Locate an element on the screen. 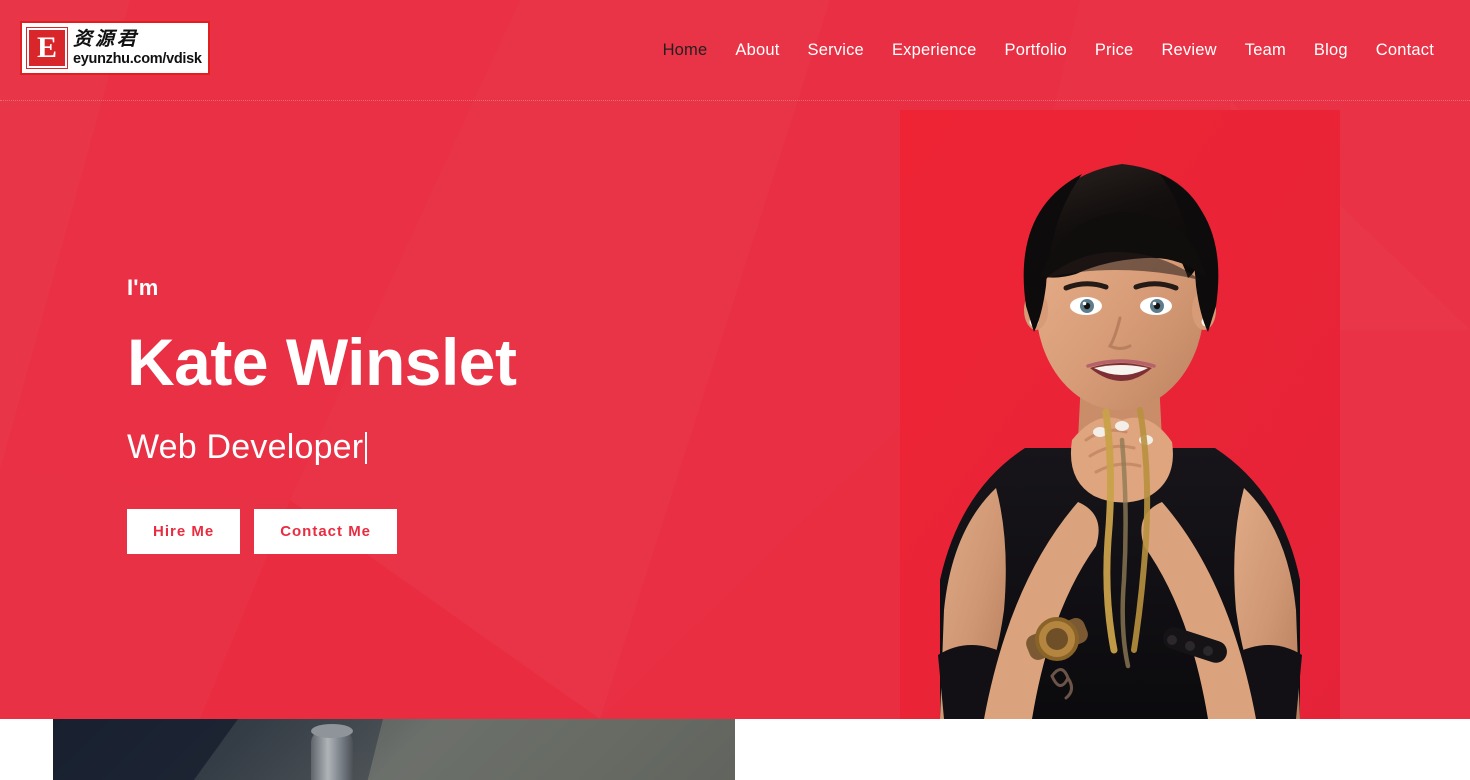 Image resolution: width=1470 pixels, height=780 pixels. nav-item-contact: Contact is located at coordinates (1398, 50).